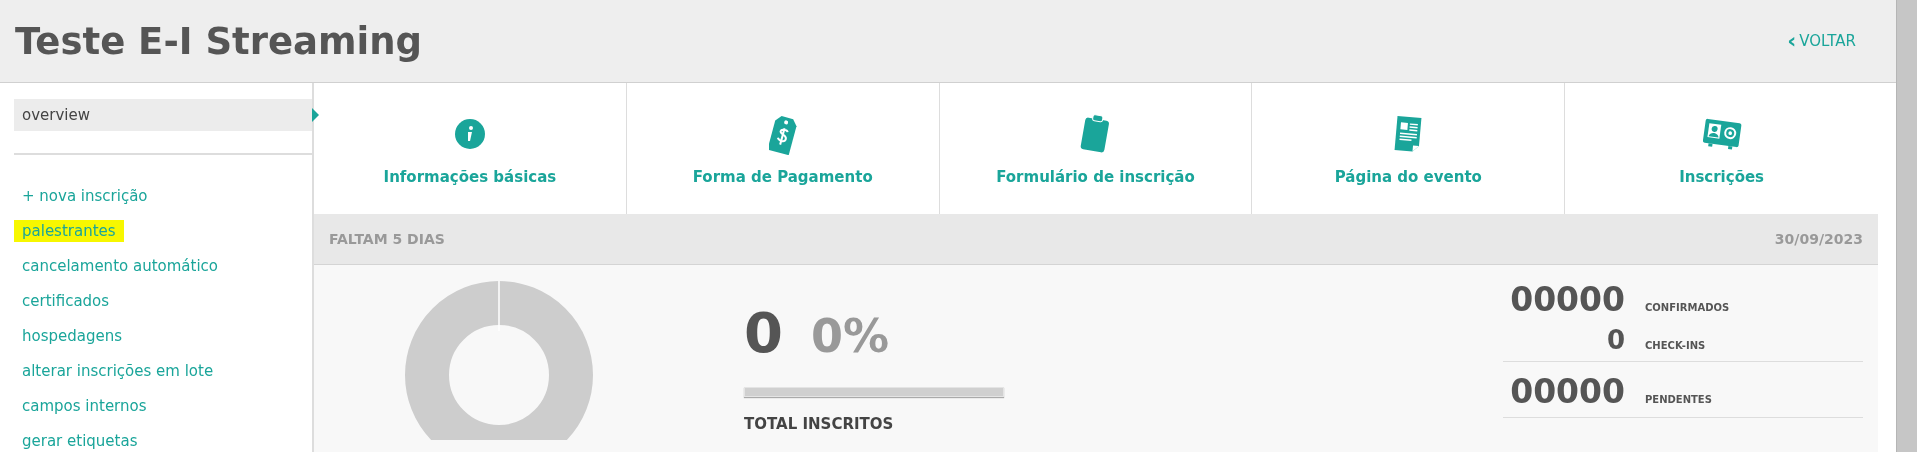 The height and width of the screenshot is (452, 1917). What do you see at coordinates (1687, 307) in the screenshot?
I see `stat-label: CONFIRMADOS` at bounding box center [1687, 307].